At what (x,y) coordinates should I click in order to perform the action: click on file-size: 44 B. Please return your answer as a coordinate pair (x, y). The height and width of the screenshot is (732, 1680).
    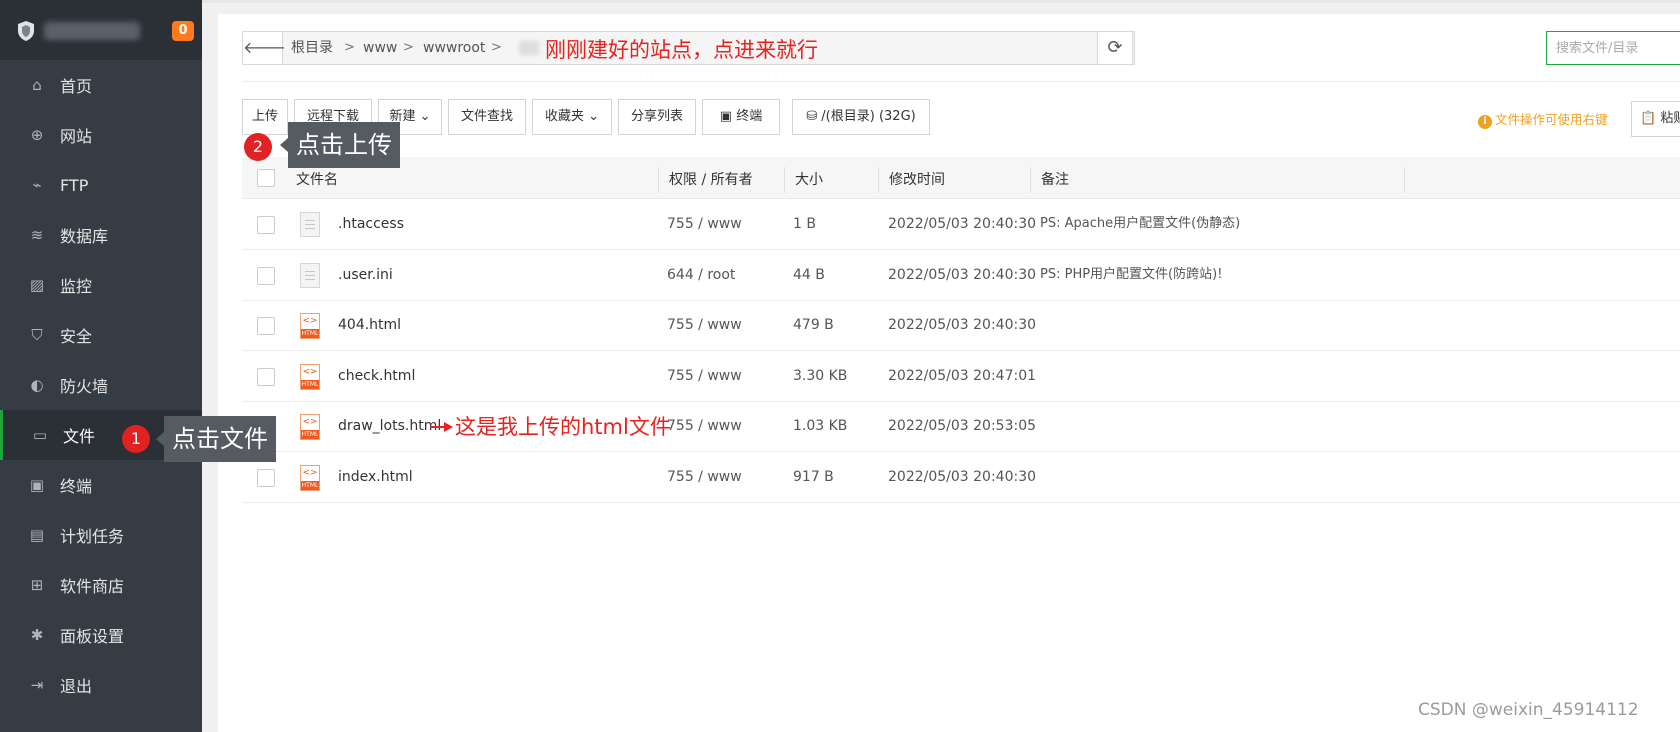
    Looking at the image, I should click on (809, 274).